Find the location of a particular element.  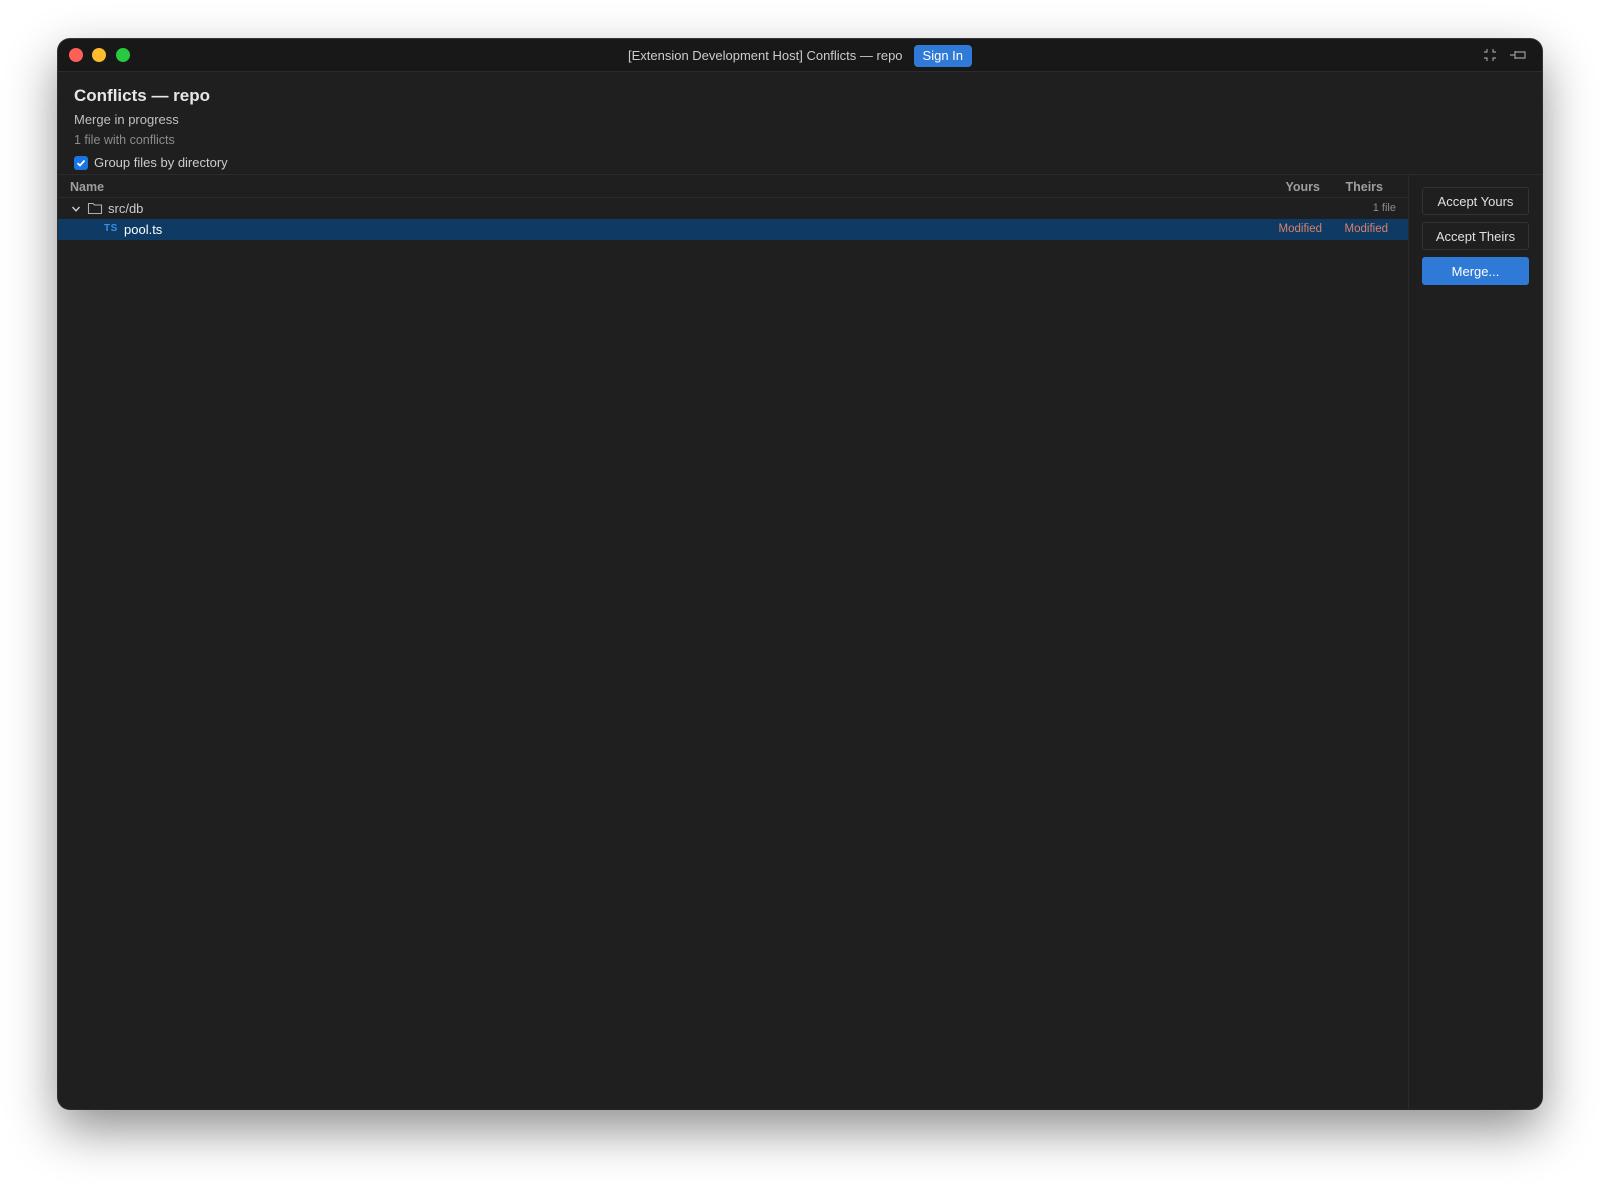

collapse-icon is located at coordinates (1490, 55).